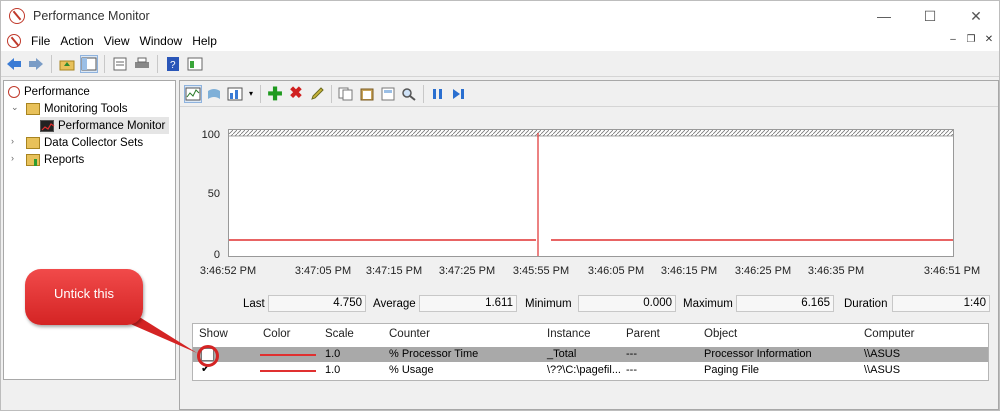 This screenshot has width=1000, height=412. Describe the element at coordinates (158, 333) in the screenshot. I see `annotation-pointer` at that location.